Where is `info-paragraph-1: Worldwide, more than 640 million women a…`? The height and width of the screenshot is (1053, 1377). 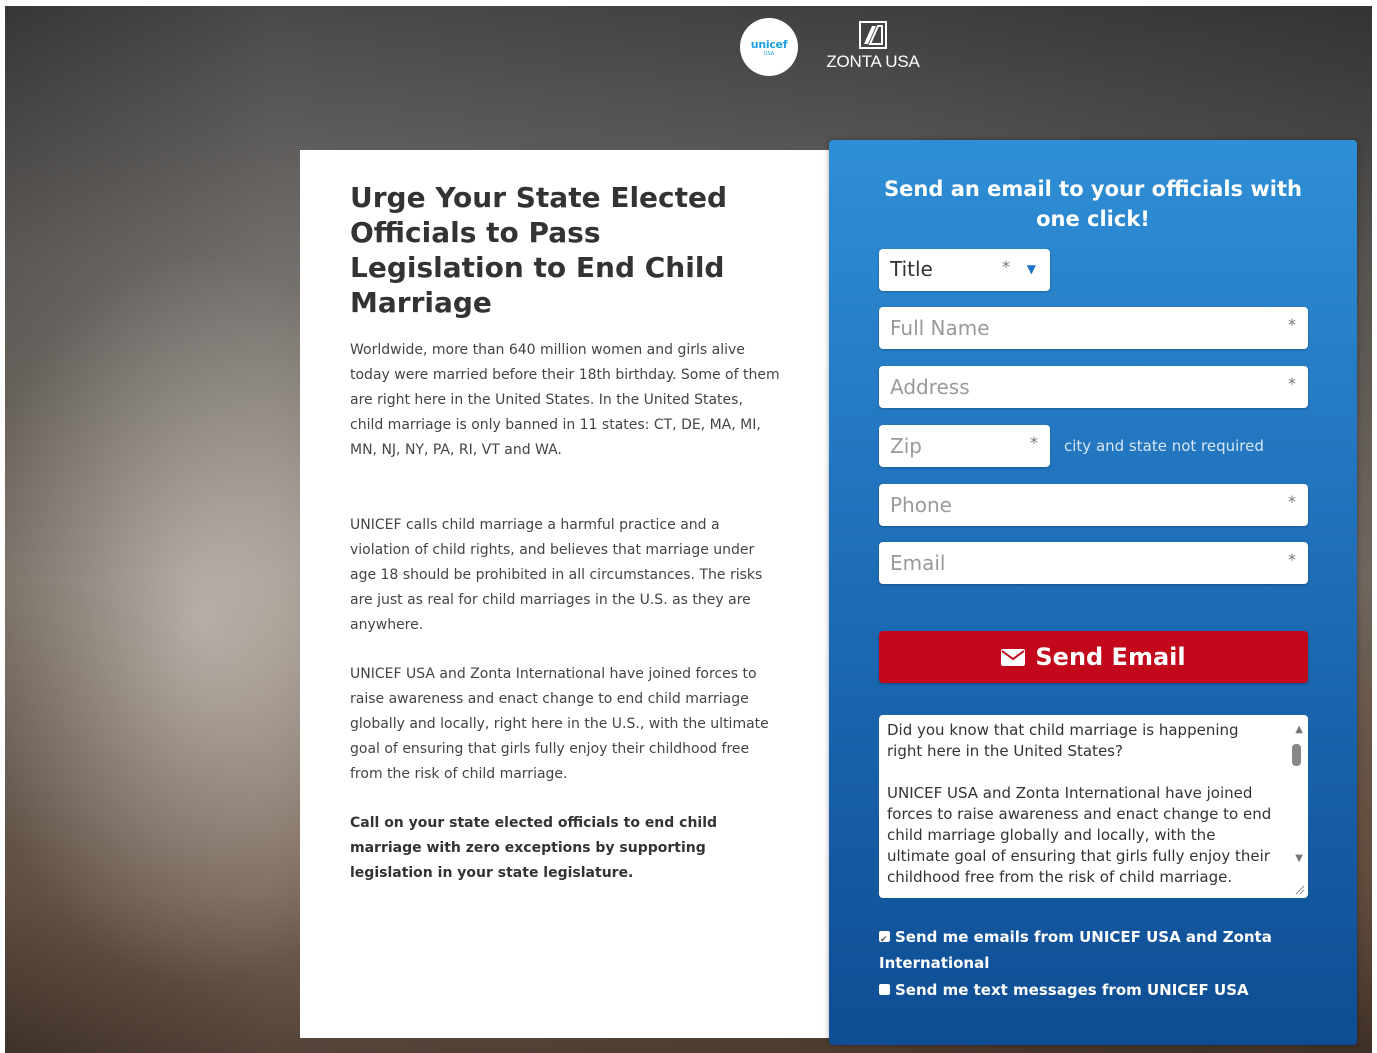
info-paragraph-1: Worldwide, more than 640 million women a… is located at coordinates (565, 400).